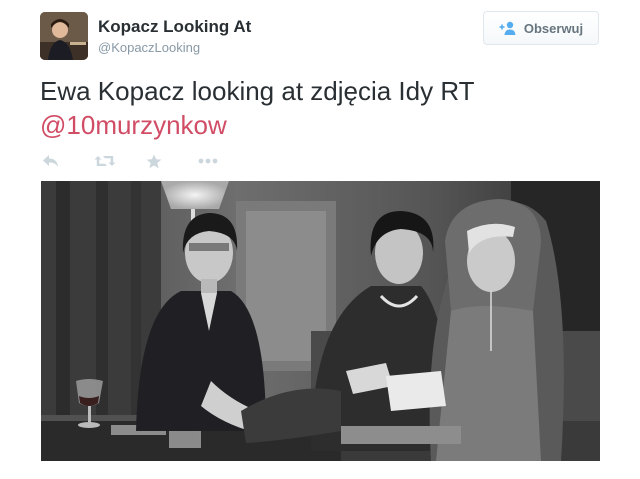  What do you see at coordinates (507, 28) in the screenshot?
I see `add-person-icon` at bounding box center [507, 28].